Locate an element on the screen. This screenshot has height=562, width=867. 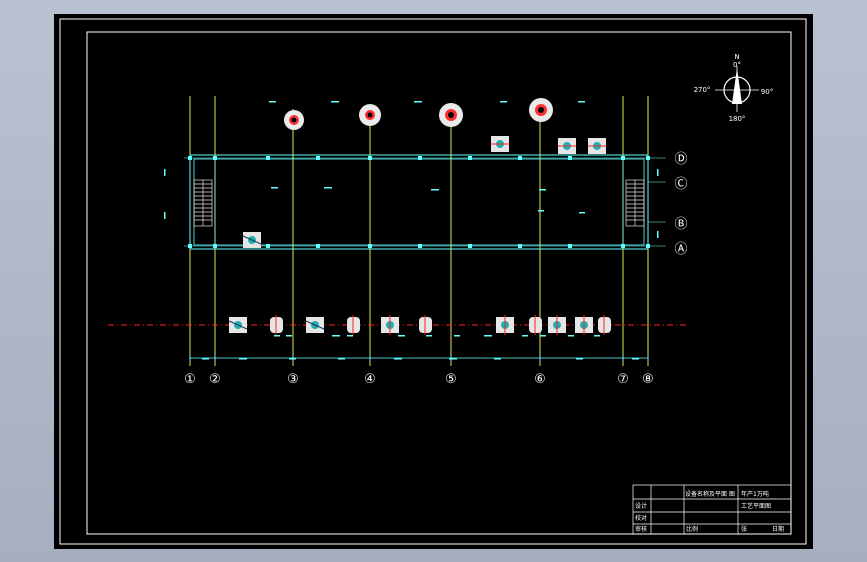
stair-left is located at coordinates (203, 203).